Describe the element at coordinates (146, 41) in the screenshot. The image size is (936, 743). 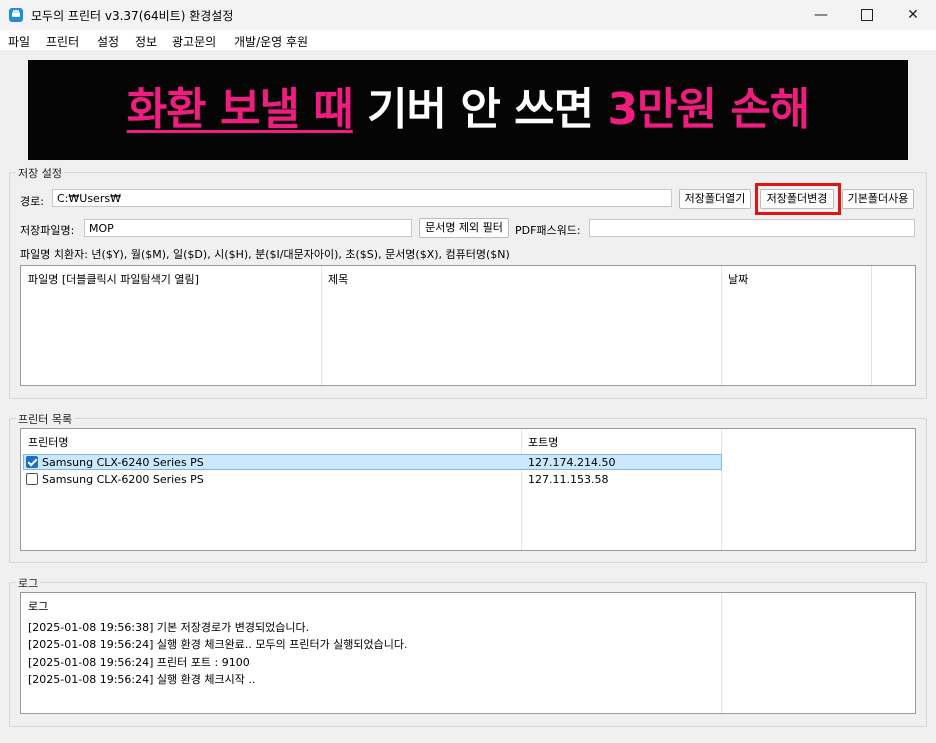
I see `menu-info: 정보` at that location.